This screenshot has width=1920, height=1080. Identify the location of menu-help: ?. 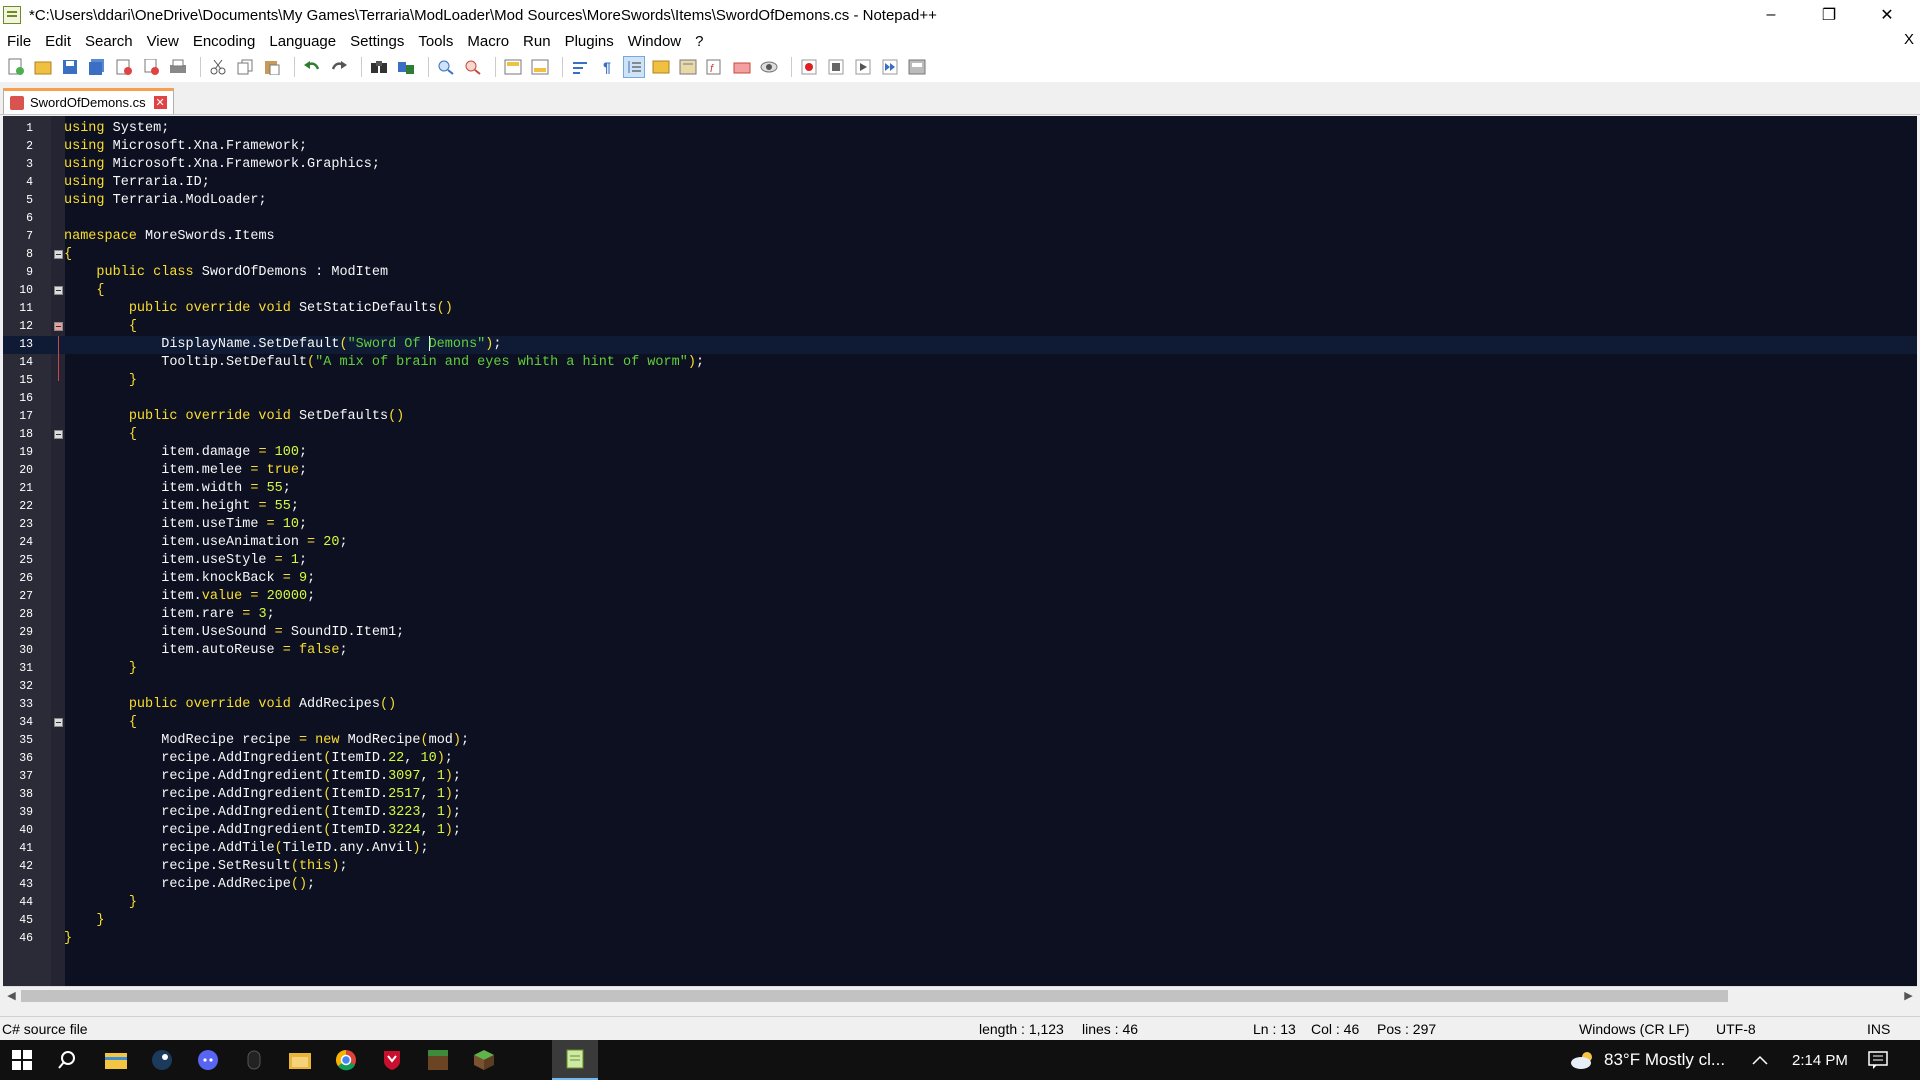
(699, 41).